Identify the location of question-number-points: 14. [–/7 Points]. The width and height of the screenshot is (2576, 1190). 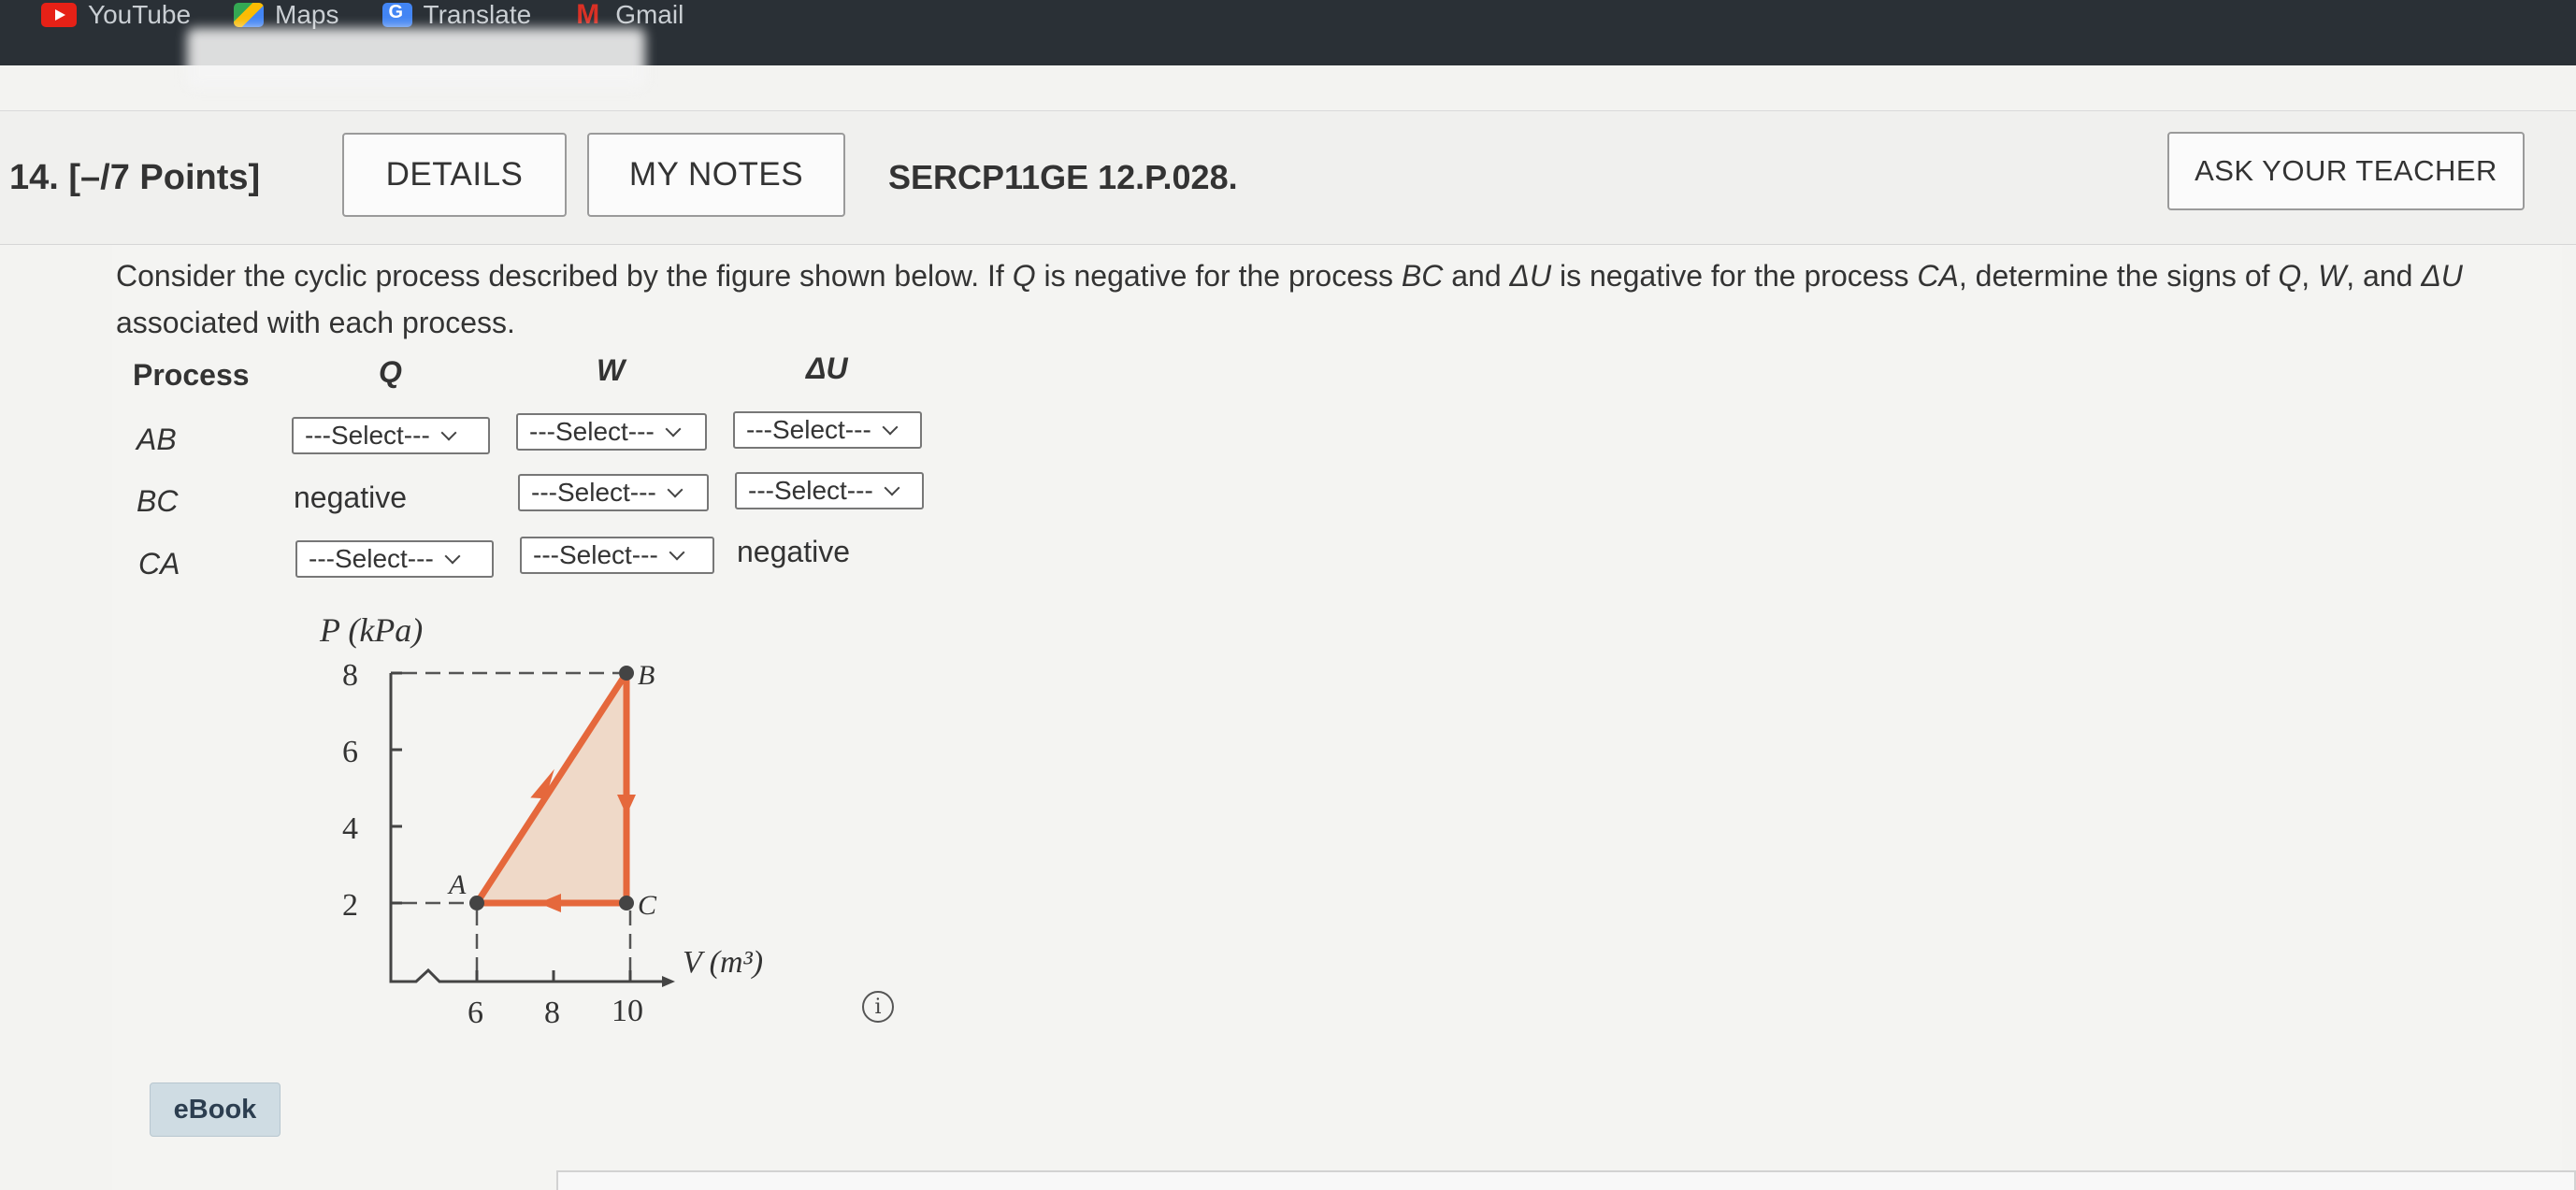
(135, 178).